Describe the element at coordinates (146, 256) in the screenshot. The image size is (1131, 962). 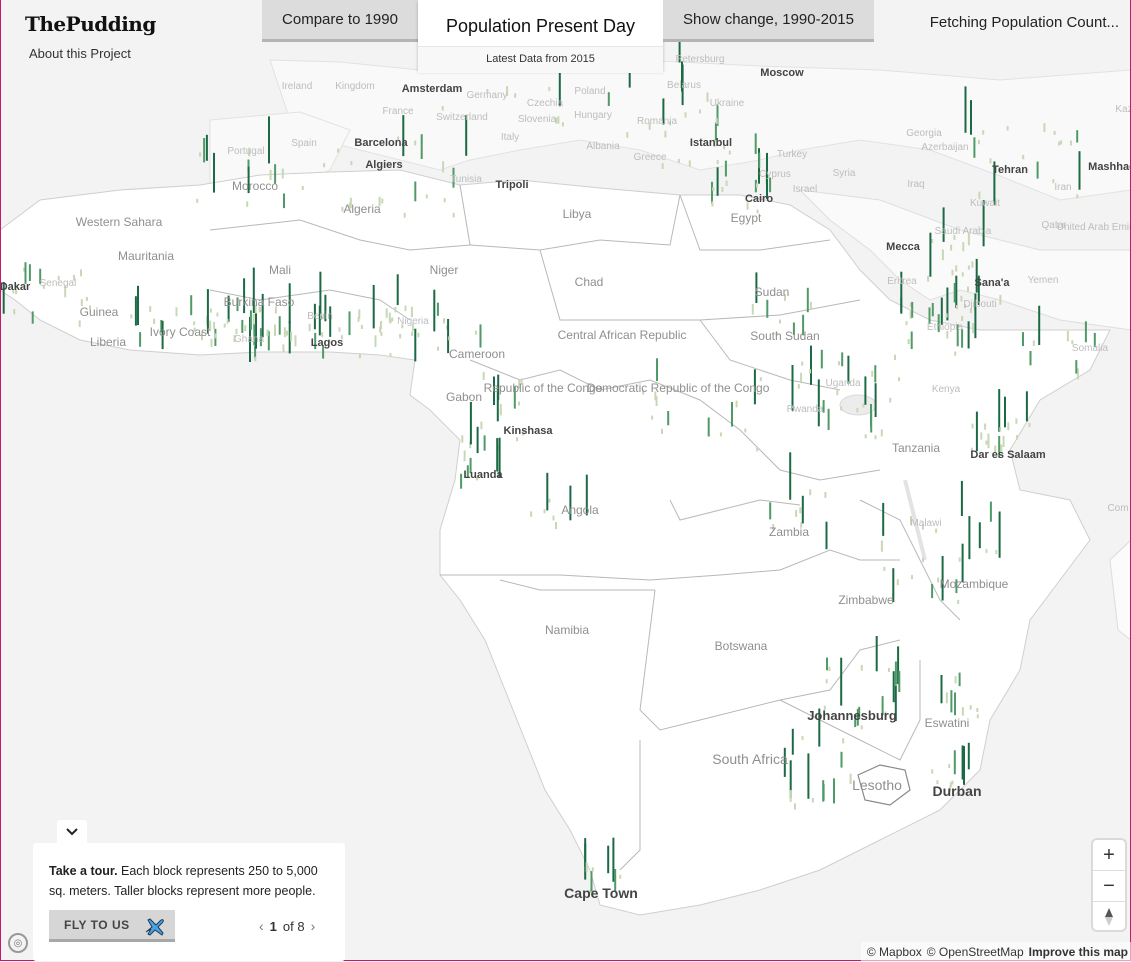
I see `map-label: Mauritania` at that location.